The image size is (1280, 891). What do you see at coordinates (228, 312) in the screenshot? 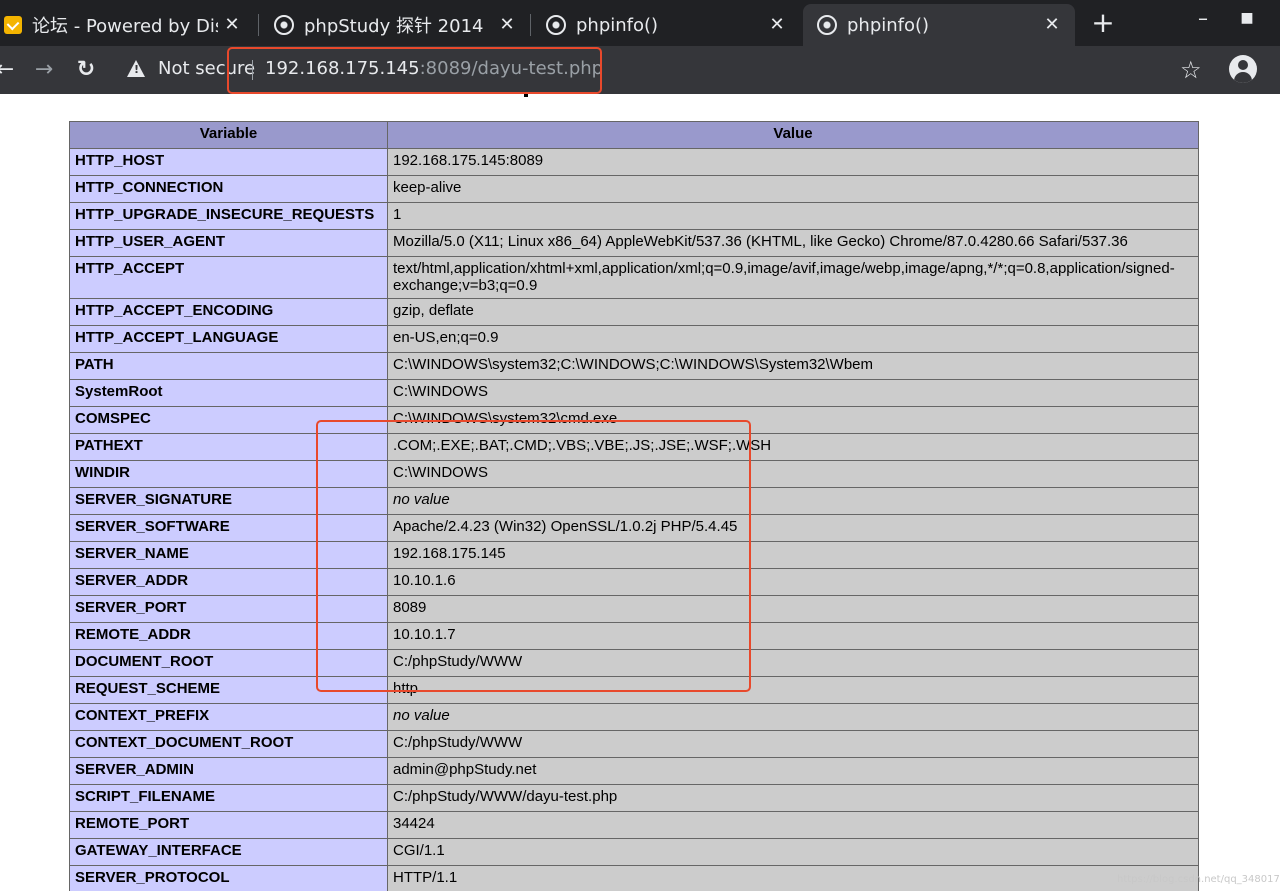
I see `variable-name-cell: HTTP_ACCEPT_ENCODING` at bounding box center [228, 312].